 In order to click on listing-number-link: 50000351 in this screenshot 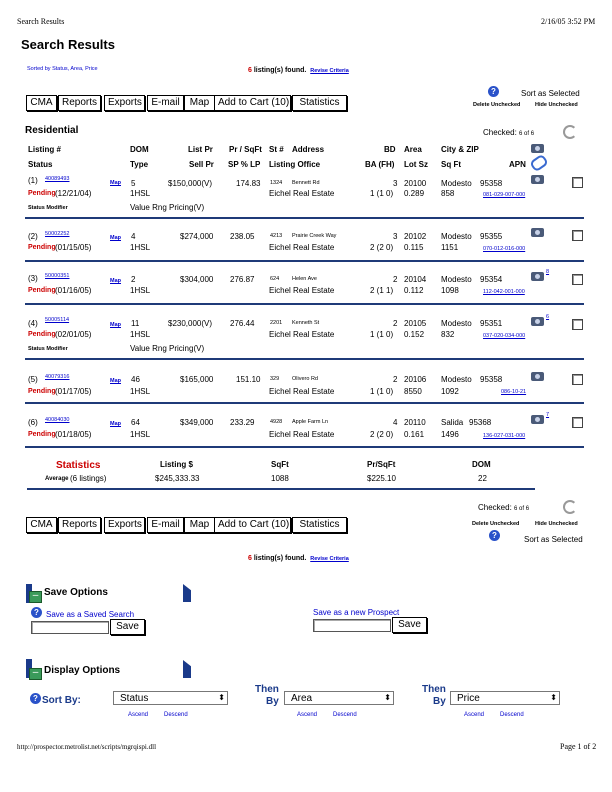, I will do `click(57, 276)`.